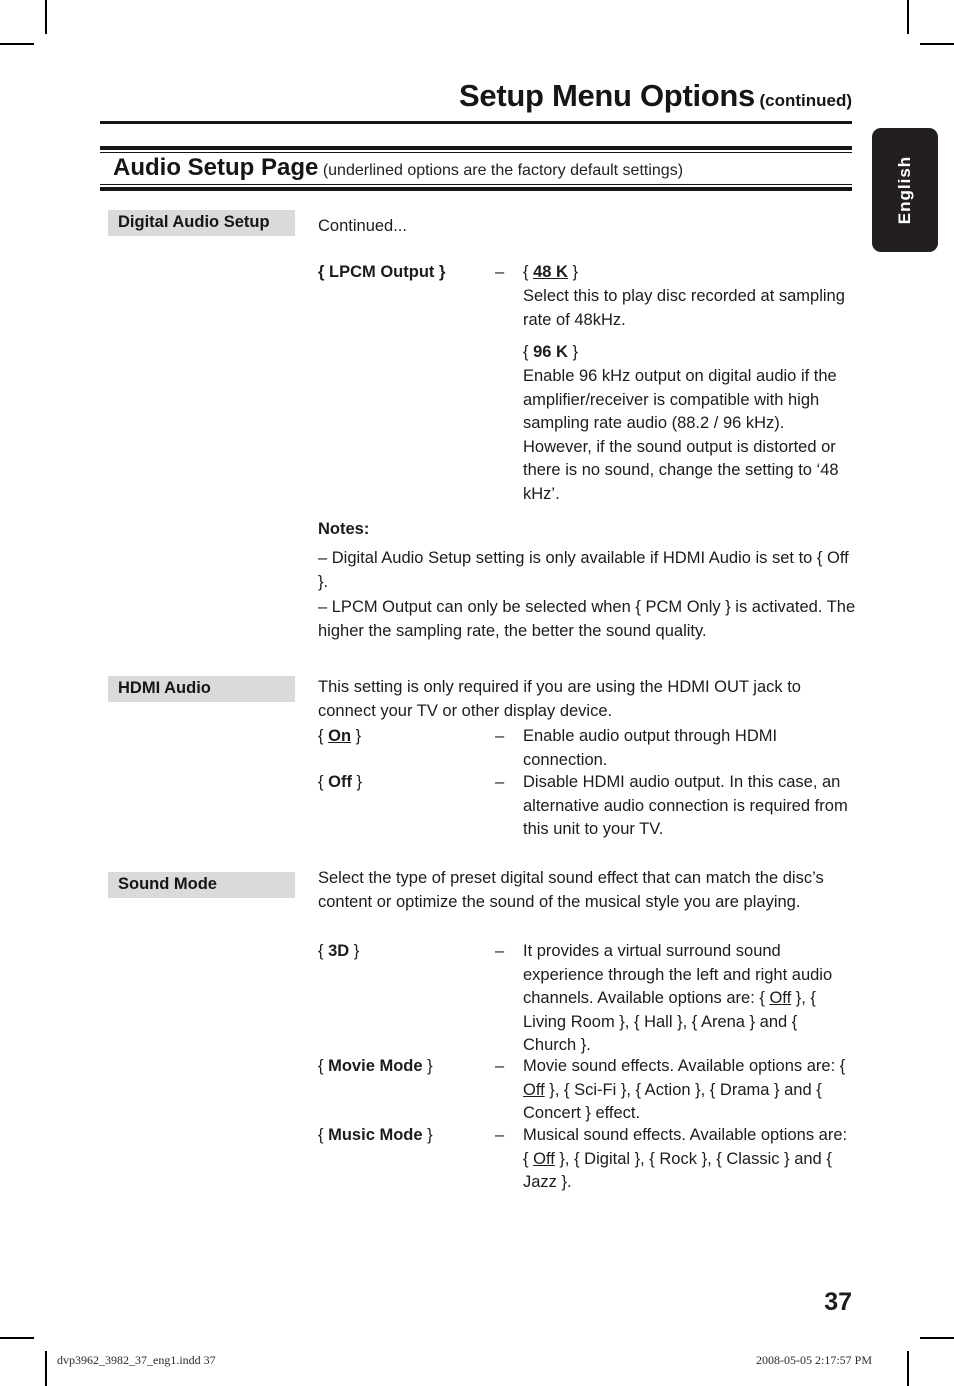 Image resolution: width=954 pixels, height=1386 pixels. I want to click on default-value-3d-off: Off, so click(780, 998).